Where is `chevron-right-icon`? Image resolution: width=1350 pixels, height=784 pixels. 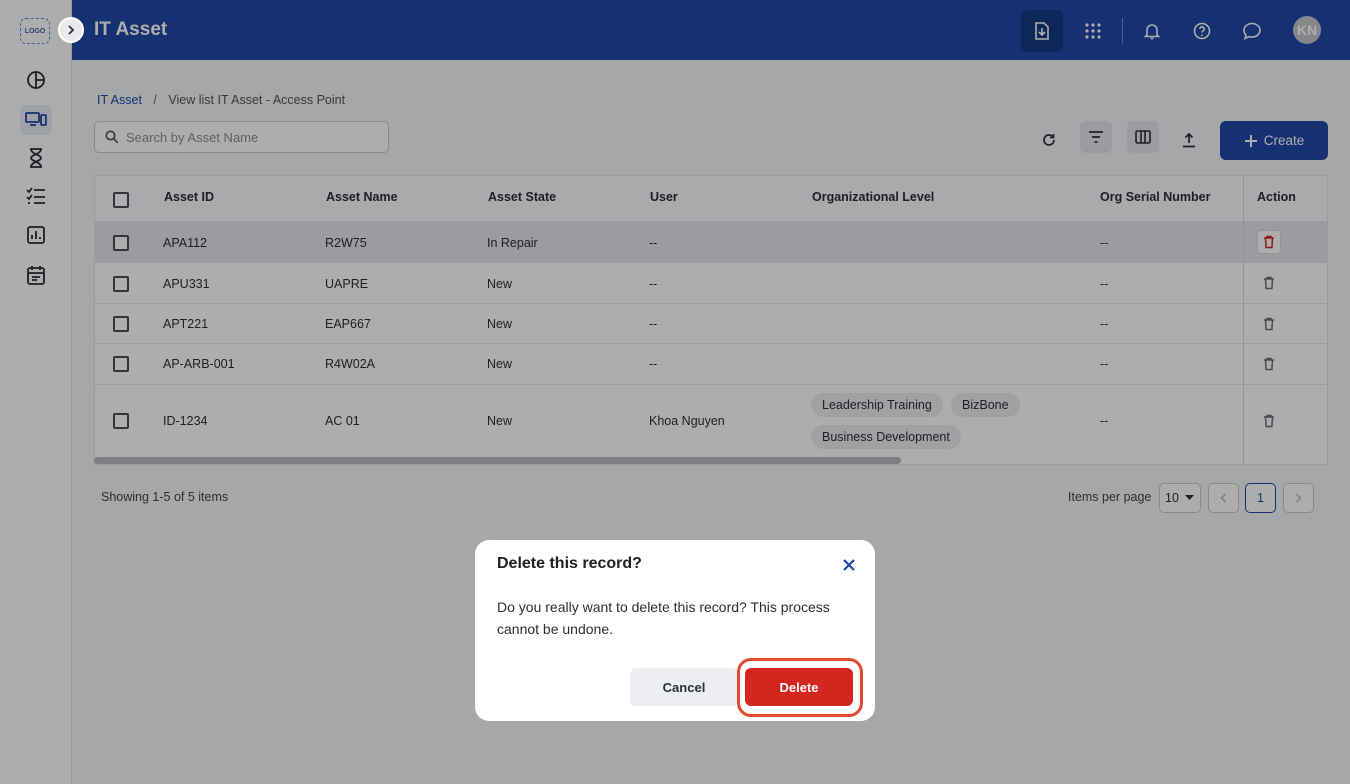 chevron-right-icon is located at coordinates (71, 30).